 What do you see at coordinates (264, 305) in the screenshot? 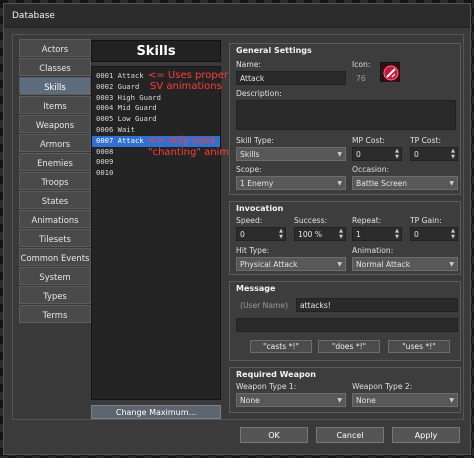
I see `user-name-placeholder: (User Name)` at bounding box center [264, 305].